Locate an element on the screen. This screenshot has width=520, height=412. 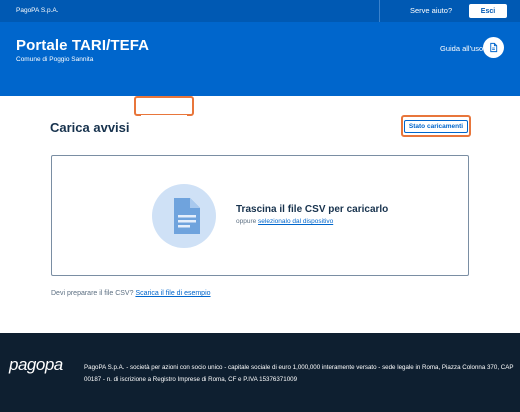
file-icon is located at coordinates (187, 216).